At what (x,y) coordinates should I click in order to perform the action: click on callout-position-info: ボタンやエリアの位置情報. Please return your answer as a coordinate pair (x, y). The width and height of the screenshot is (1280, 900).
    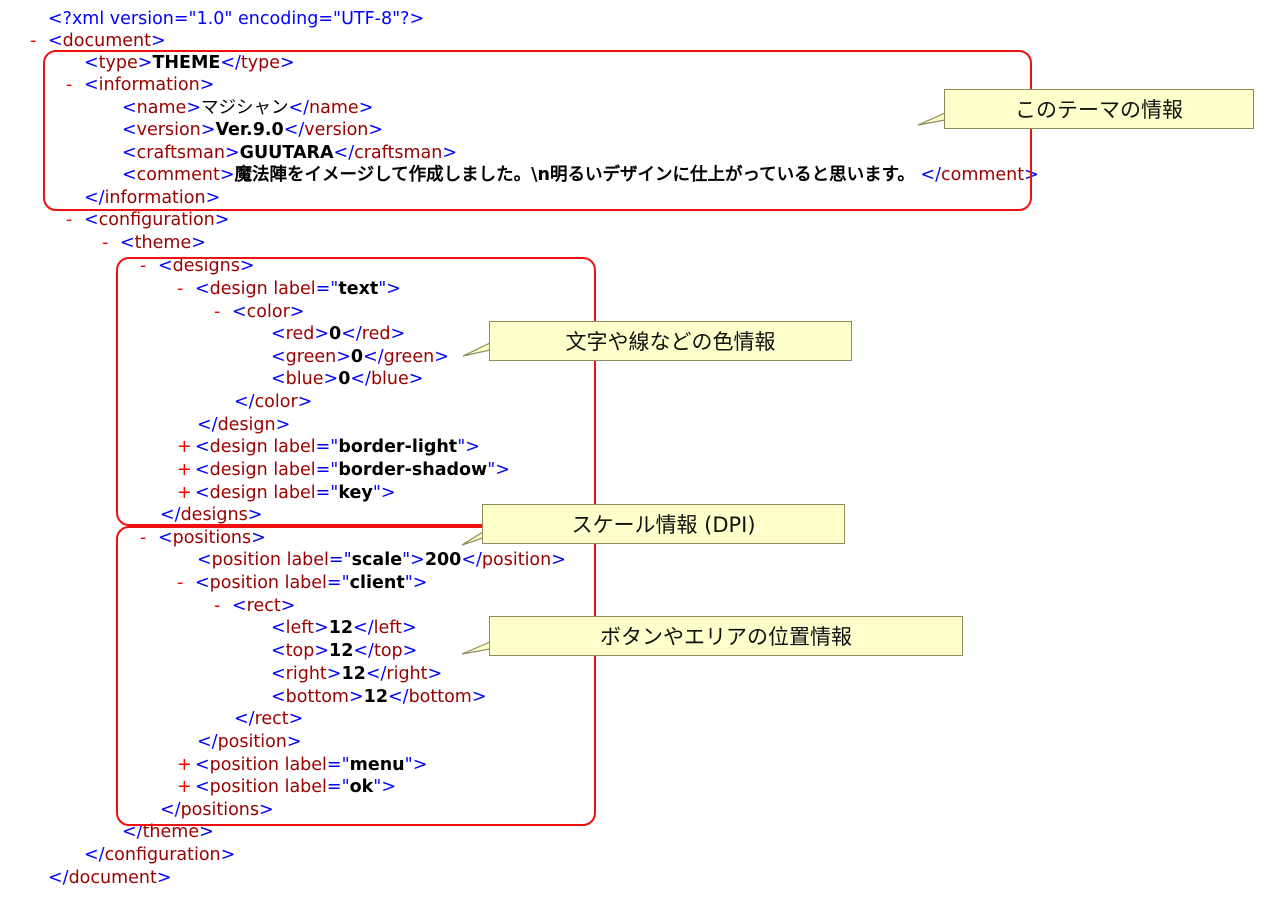
    Looking at the image, I should click on (726, 636).